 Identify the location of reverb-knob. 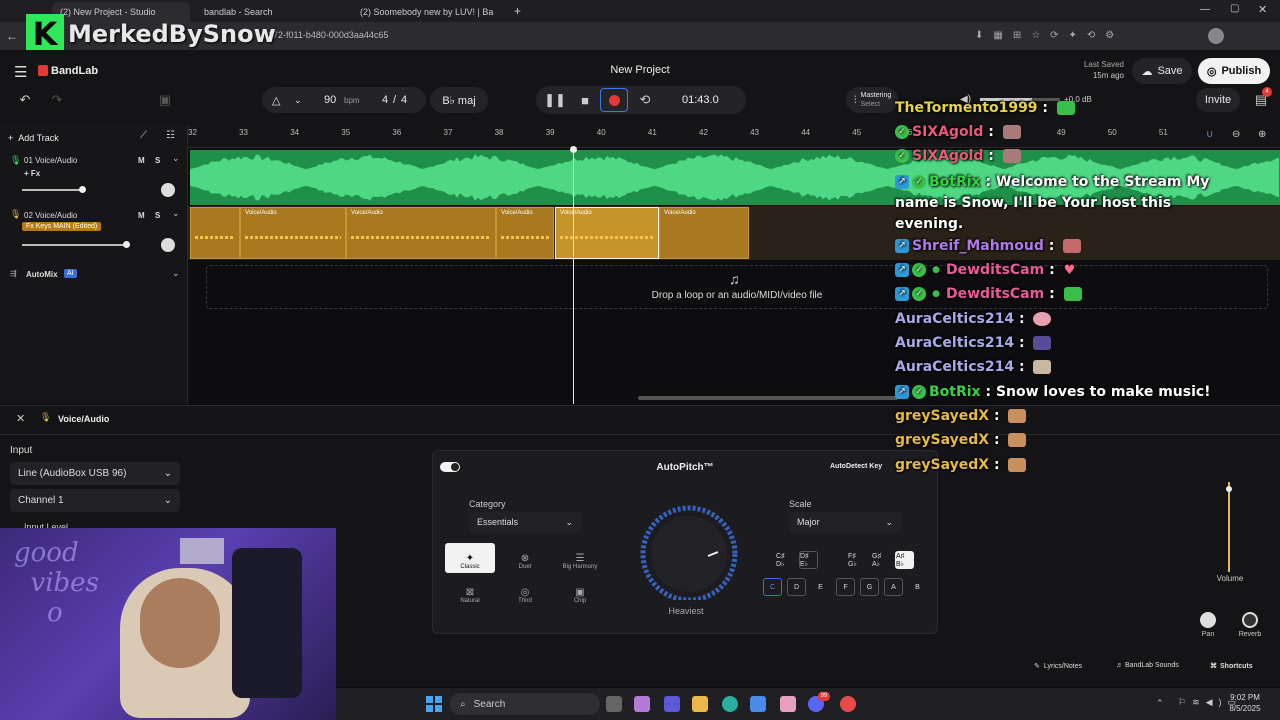
(1250, 620).